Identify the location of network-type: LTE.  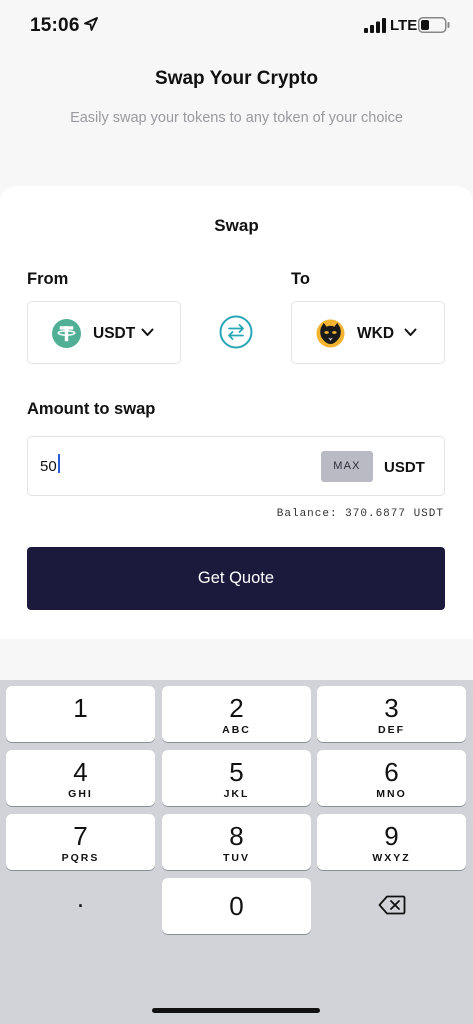
(404, 25).